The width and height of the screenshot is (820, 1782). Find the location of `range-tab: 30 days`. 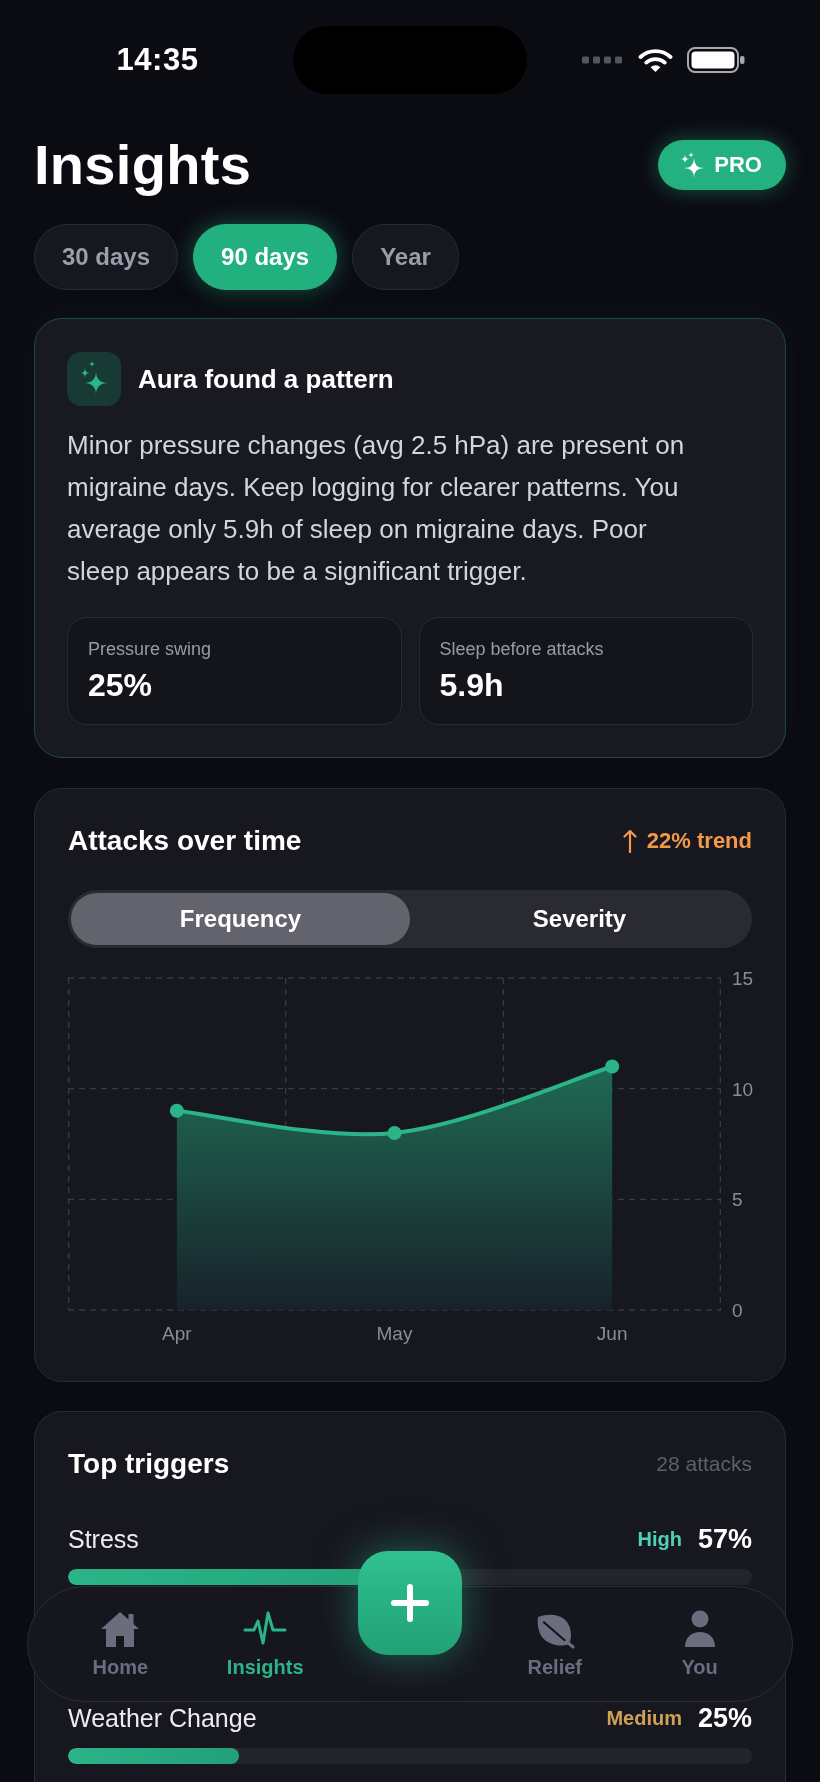

range-tab: 30 days is located at coordinates (106, 257).